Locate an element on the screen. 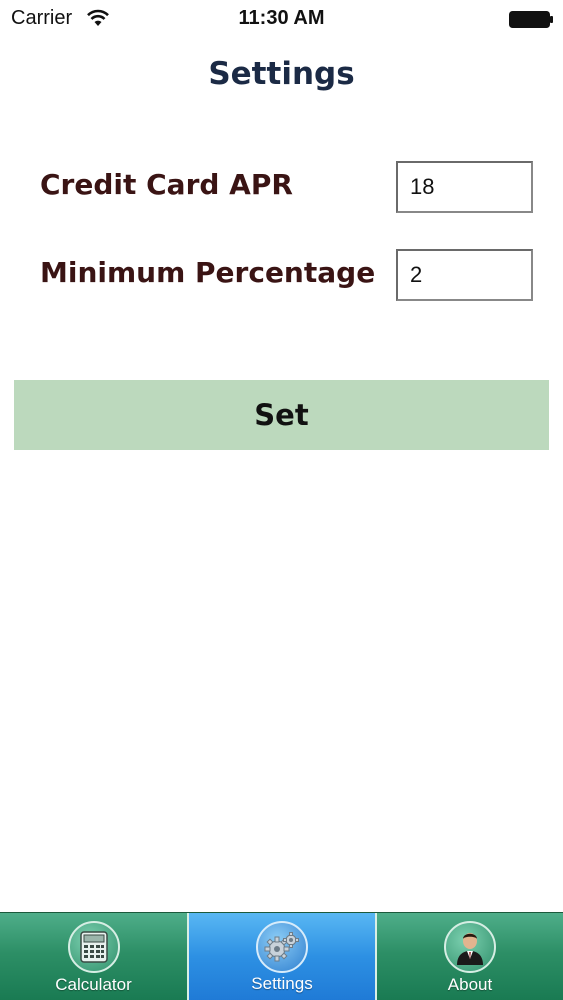 The image size is (563, 1000). tab-about: About is located at coordinates (469, 956).